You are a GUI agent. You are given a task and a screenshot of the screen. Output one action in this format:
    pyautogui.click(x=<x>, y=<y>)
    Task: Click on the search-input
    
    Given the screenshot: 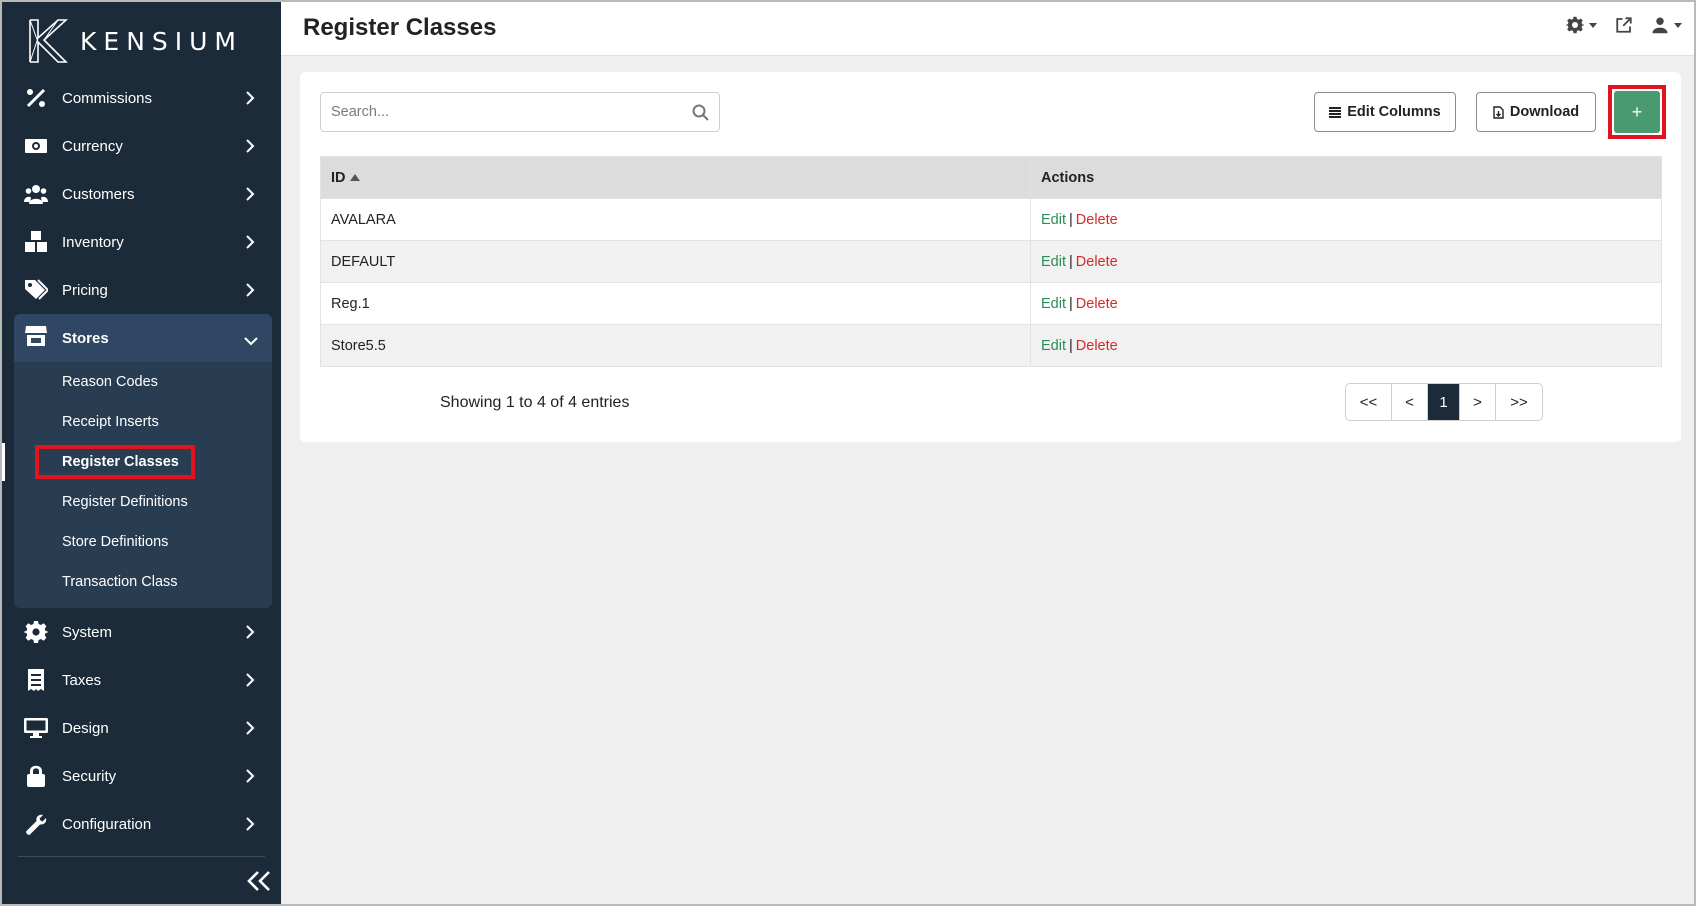 What is the action you would take?
    pyautogui.click(x=501, y=112)
    